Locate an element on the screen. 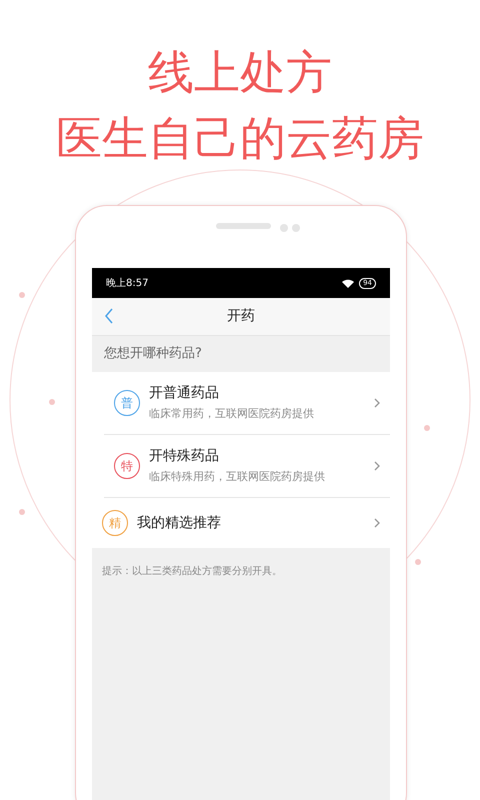  wifi-icon is located at coordinates (348, 283).